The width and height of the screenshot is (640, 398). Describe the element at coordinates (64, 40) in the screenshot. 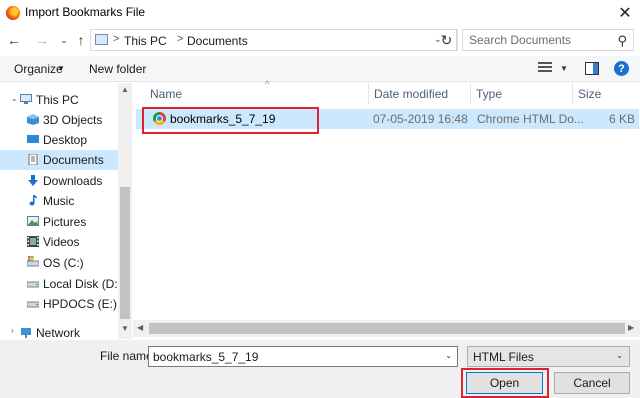

I see `recent-locations-button: ⌄` at that location.